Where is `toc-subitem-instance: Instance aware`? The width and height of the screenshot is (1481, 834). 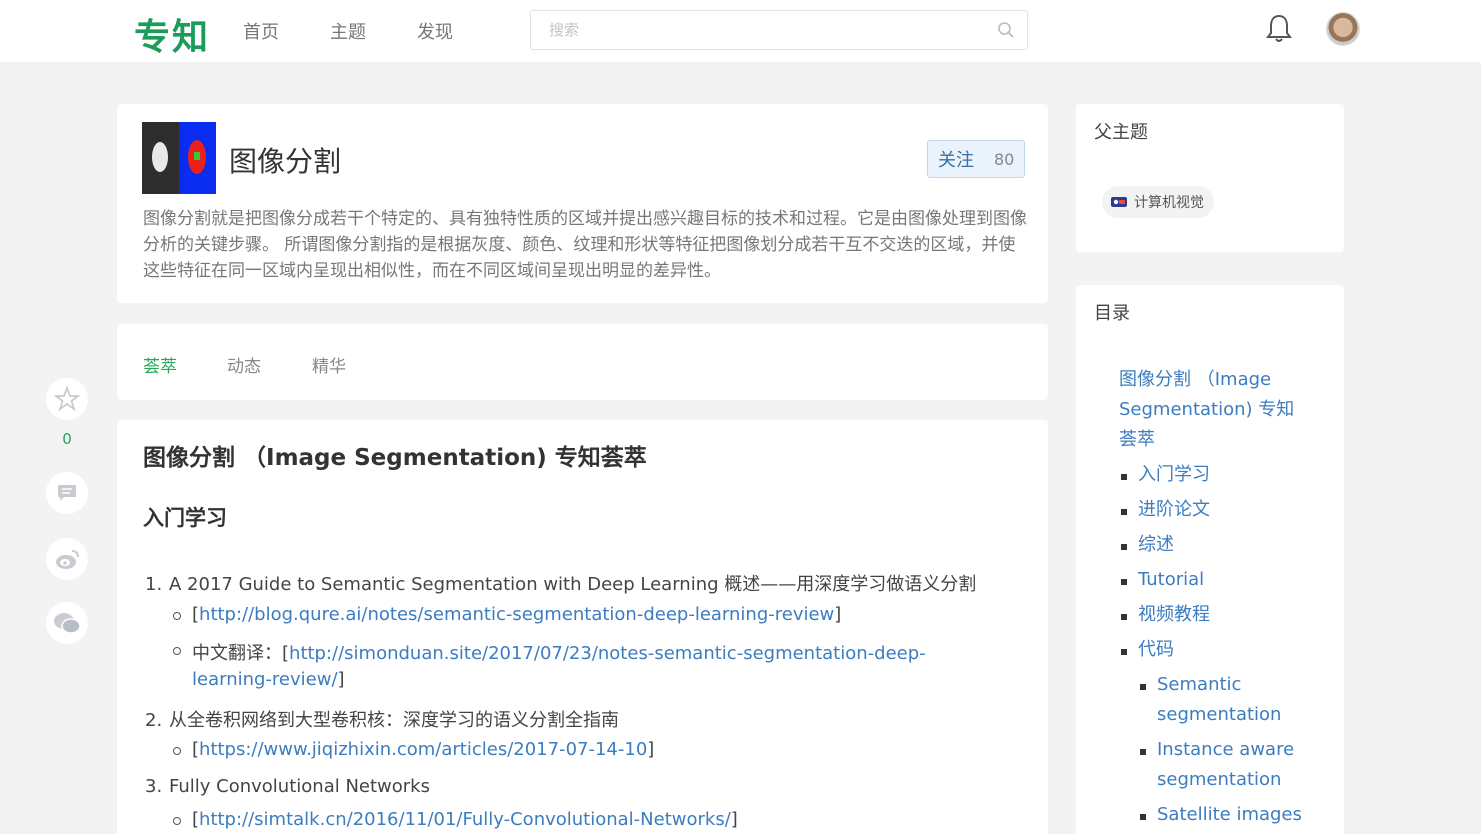
toc-subitem-instance: Instance aware is located at coordinates (1225, 750).